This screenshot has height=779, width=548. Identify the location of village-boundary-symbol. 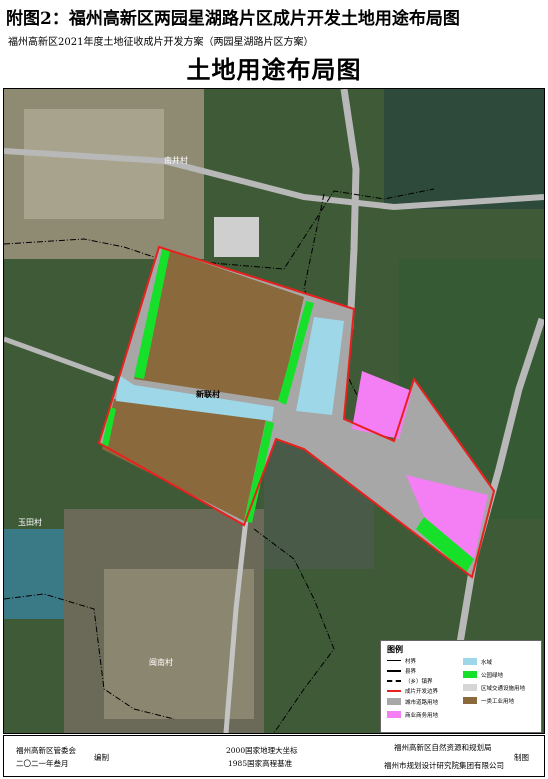
(394, 660).